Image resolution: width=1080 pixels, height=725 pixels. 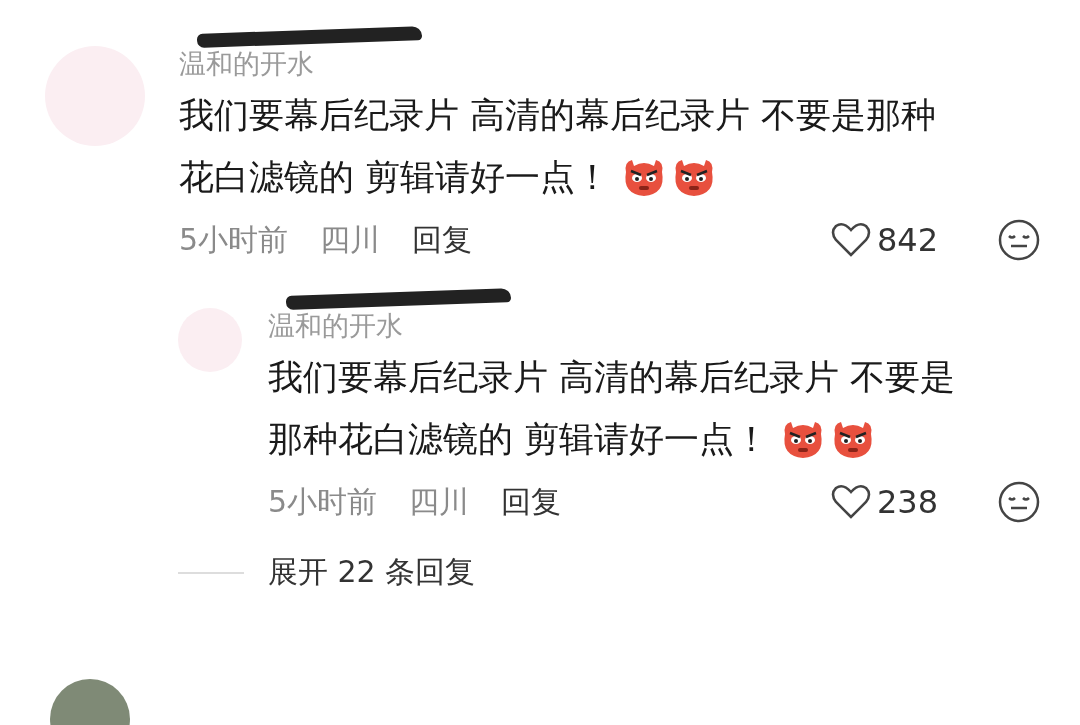 I want to click on comment-text: 我们要幕后纪录片 高清的幕后纪录片 不要是那种, so click(x=558, y=115).